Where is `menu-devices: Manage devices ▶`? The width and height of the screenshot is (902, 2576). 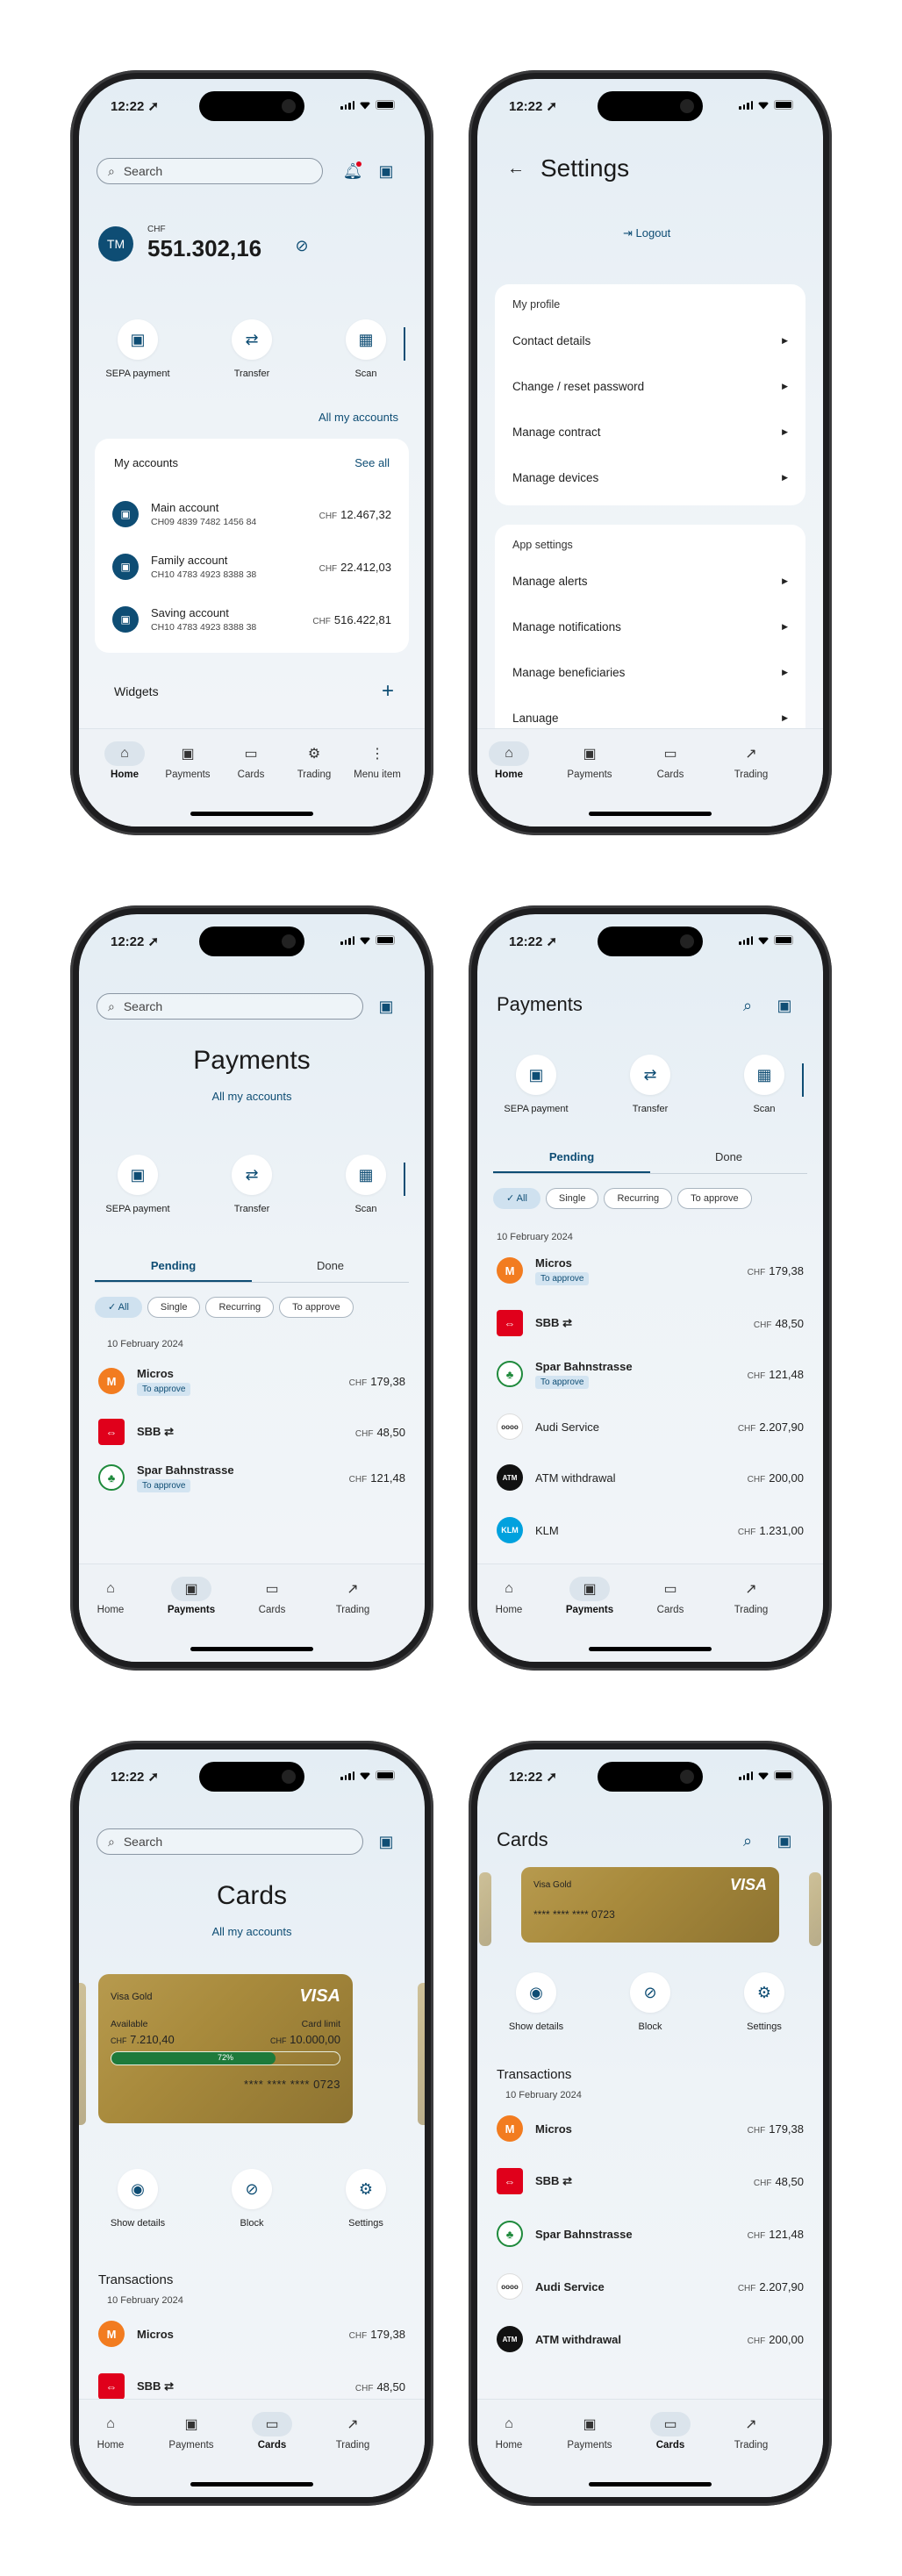
menu-devices: Manage devices ▶ is located at coordinates (650, 477).